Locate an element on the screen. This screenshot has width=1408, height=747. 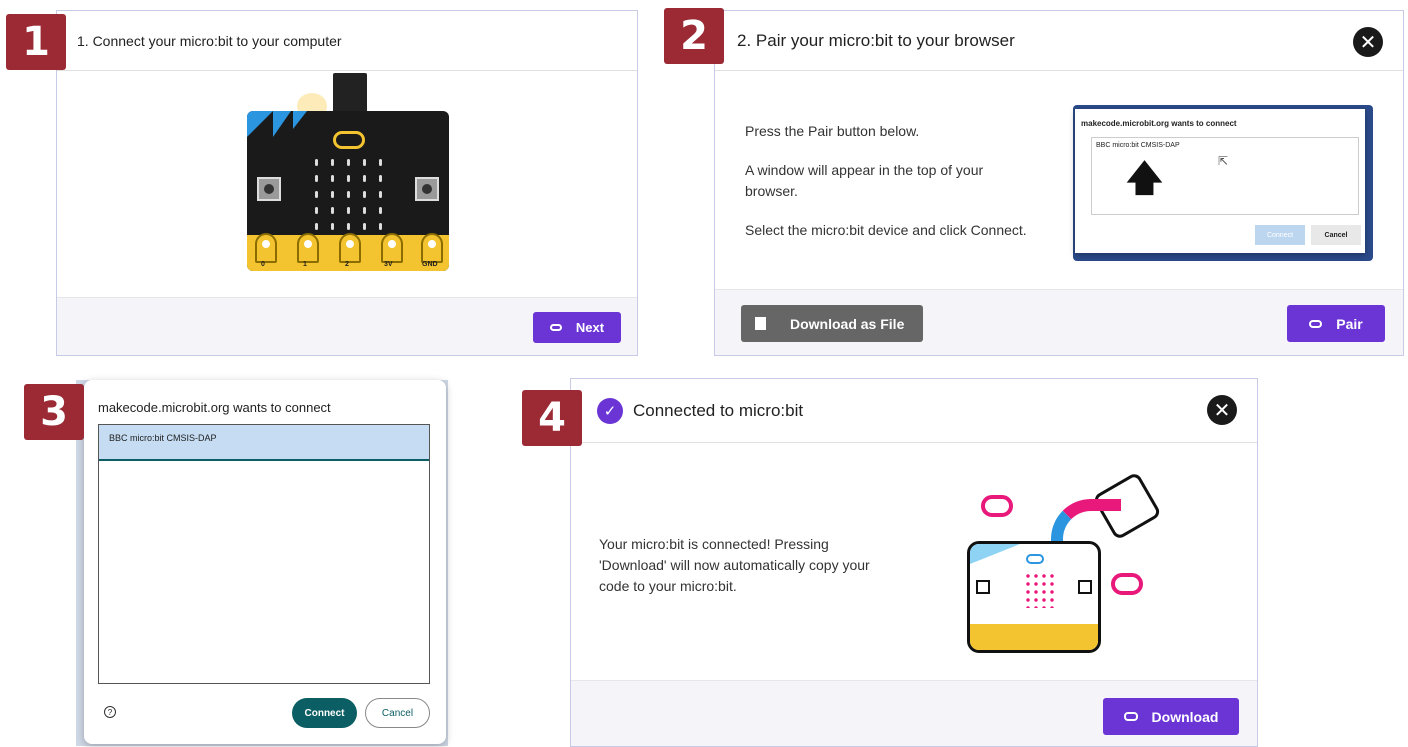
button-a-icon is located at coordinates (269, 189).